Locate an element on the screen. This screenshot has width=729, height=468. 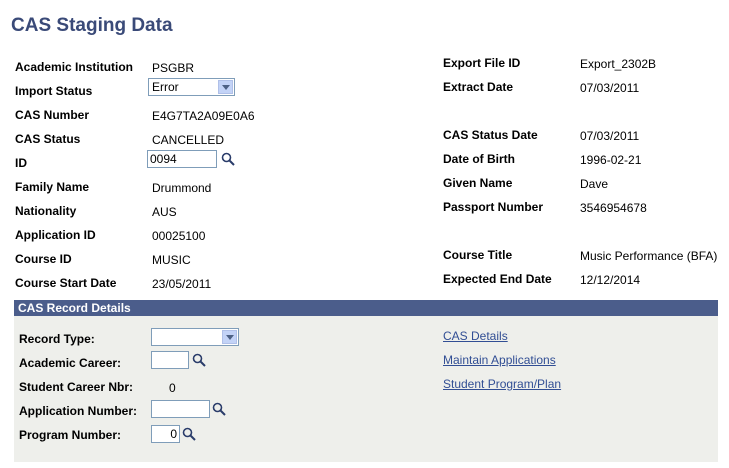
passport-number-value: 3546954678 is located at coordinates (613, 208).